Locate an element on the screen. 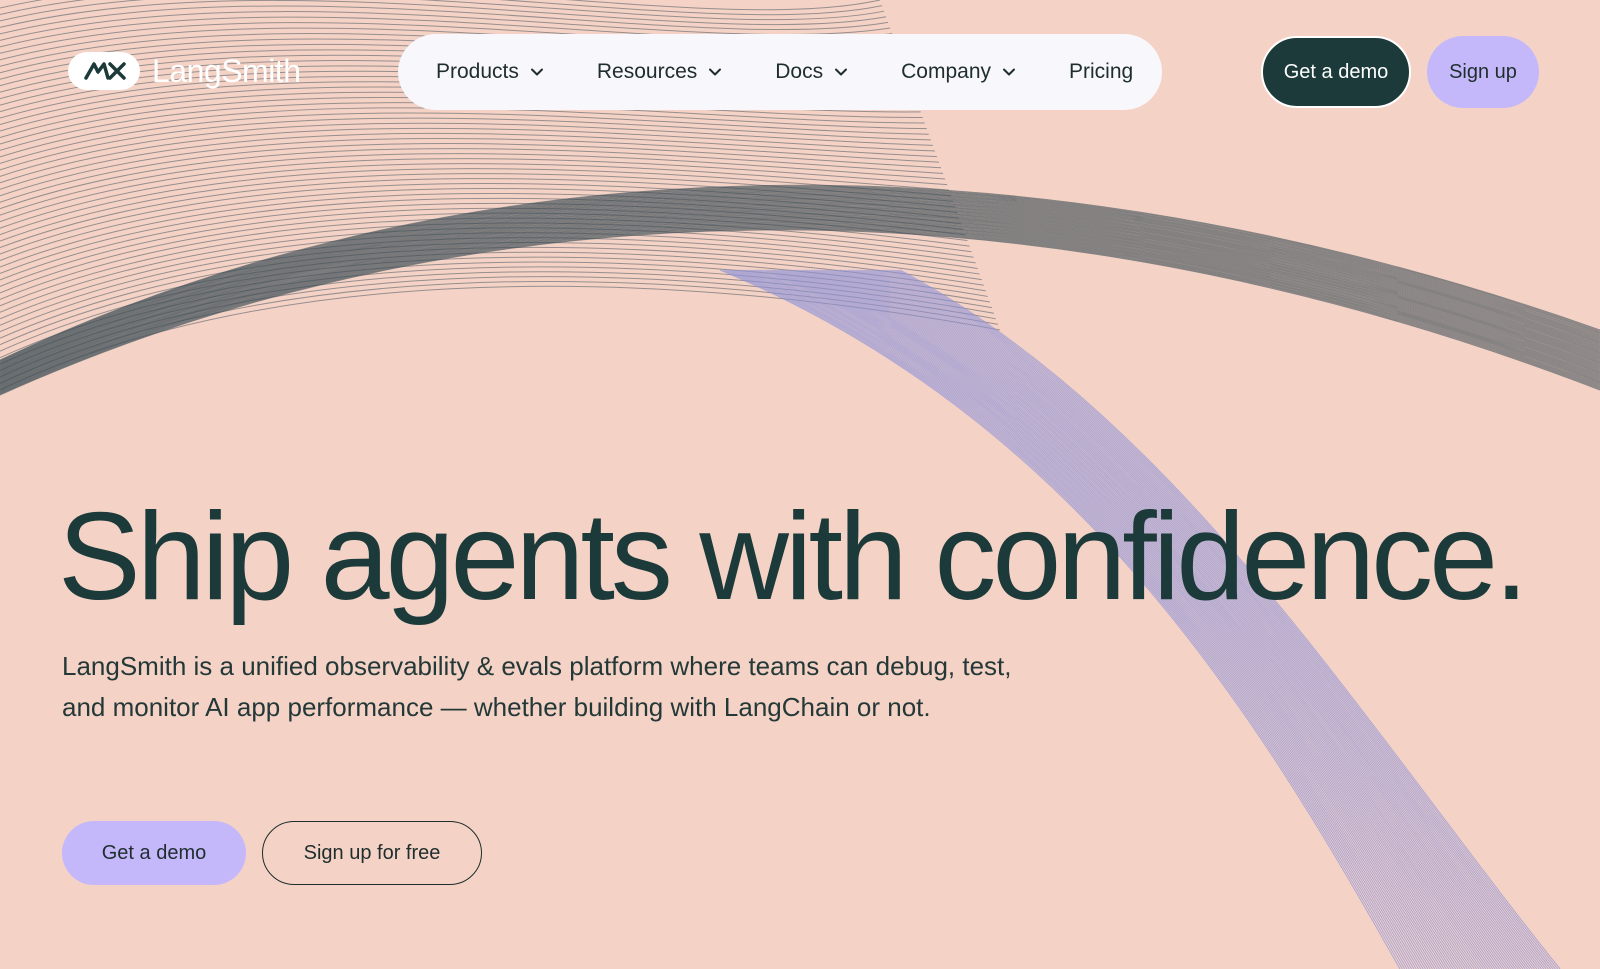  brand-logo: LangSmith is located at coordinates (184, 71).